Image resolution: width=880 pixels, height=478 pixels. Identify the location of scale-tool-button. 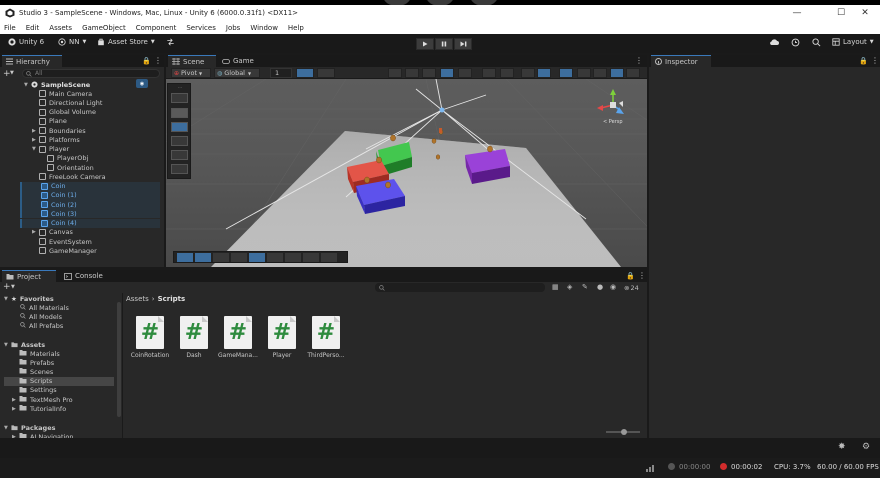
(179, 155).